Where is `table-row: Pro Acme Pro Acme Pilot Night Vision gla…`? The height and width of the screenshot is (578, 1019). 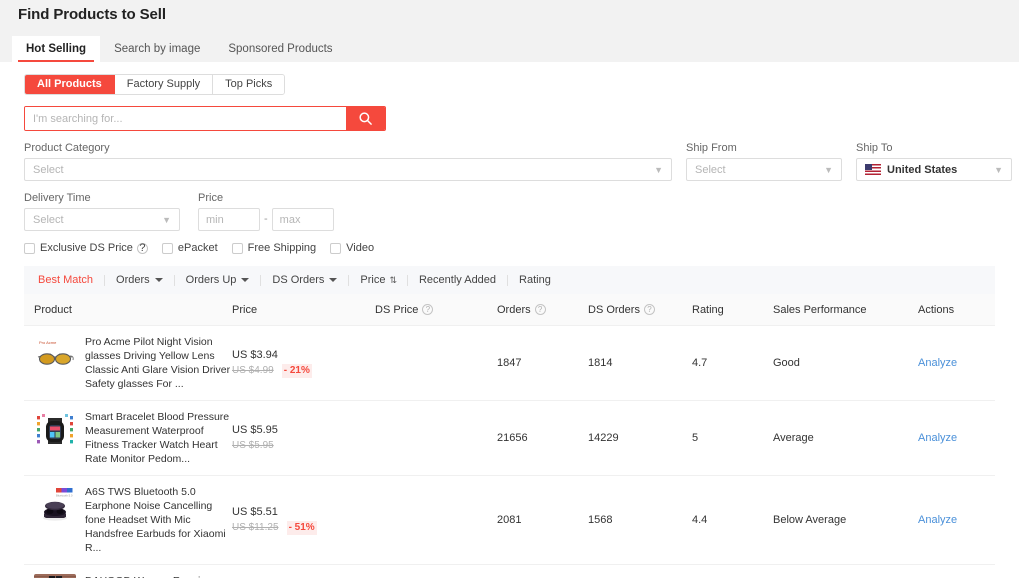
table-row: Pro Acme Pro Acme Pilot Night Vision gla… is located at coordinates (509, 363).